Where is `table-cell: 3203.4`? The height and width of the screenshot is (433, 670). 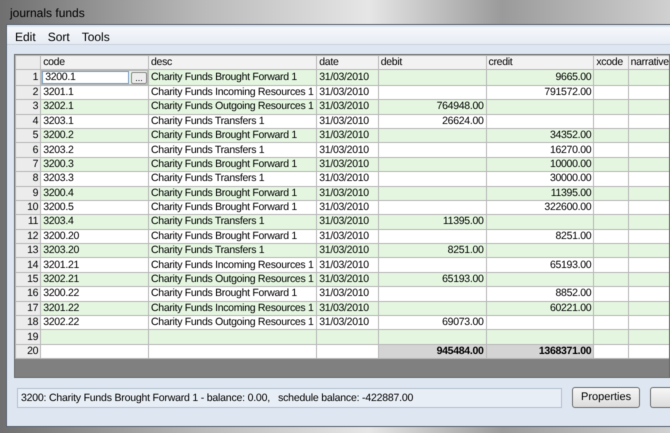 table-cell: 3203.4 is located at coordinates (94, 222).